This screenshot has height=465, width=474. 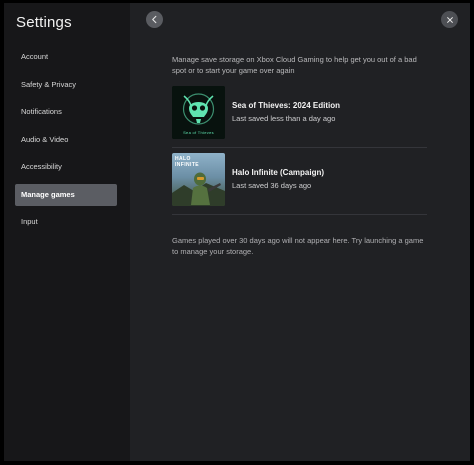 What do you see at coordinates (66, 167) in the screenshot?
I see `sidebar-item-accessibility: Accessibility` at bounding box center [66, 167].